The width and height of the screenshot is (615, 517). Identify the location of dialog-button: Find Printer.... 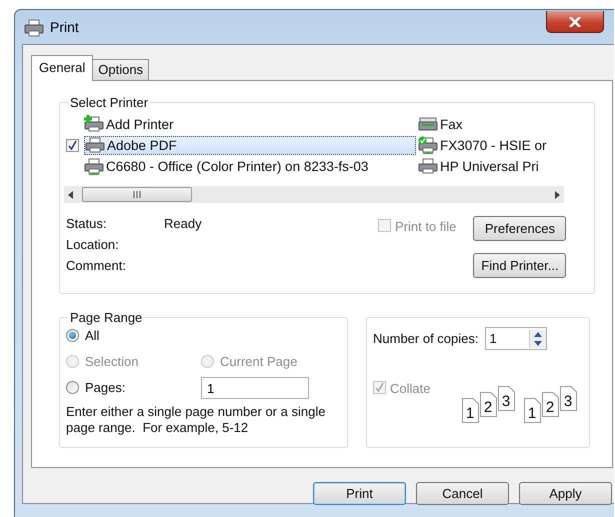
(519, 265).